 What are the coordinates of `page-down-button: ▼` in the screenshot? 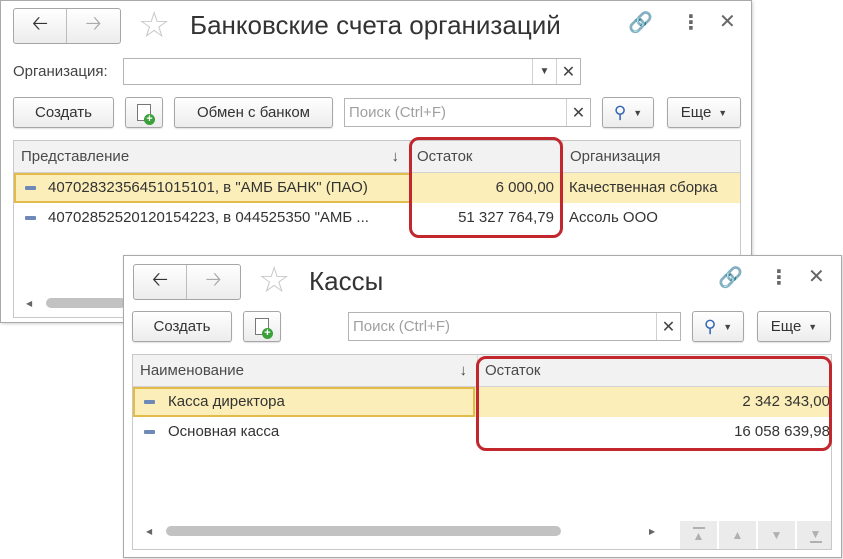 It's located at (776, 535).